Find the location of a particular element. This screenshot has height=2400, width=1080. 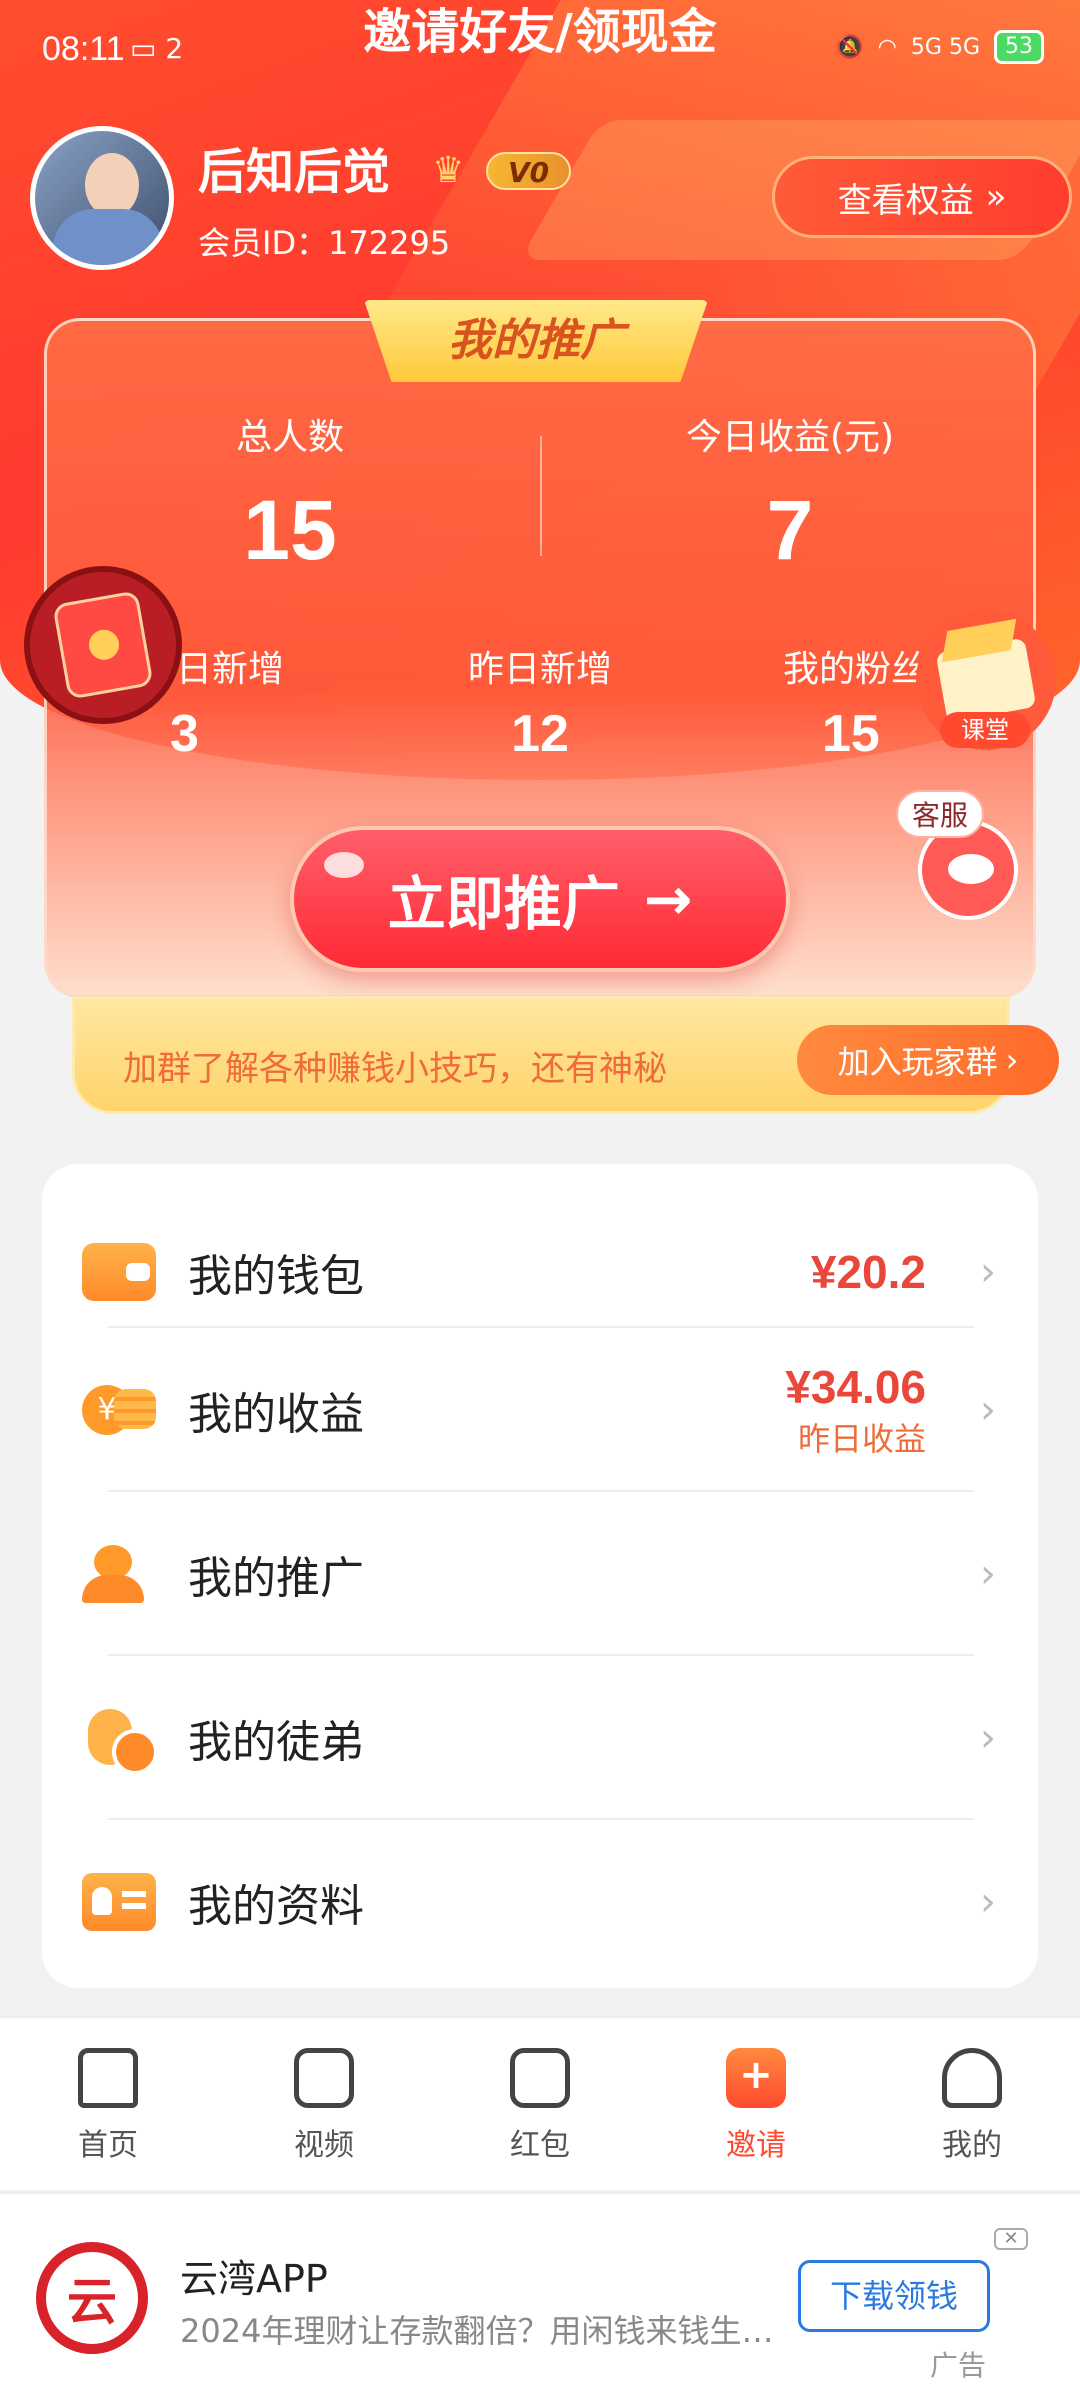

menu-item-disciples: 我的徒弟 › is located at coordinates (540, 1738).